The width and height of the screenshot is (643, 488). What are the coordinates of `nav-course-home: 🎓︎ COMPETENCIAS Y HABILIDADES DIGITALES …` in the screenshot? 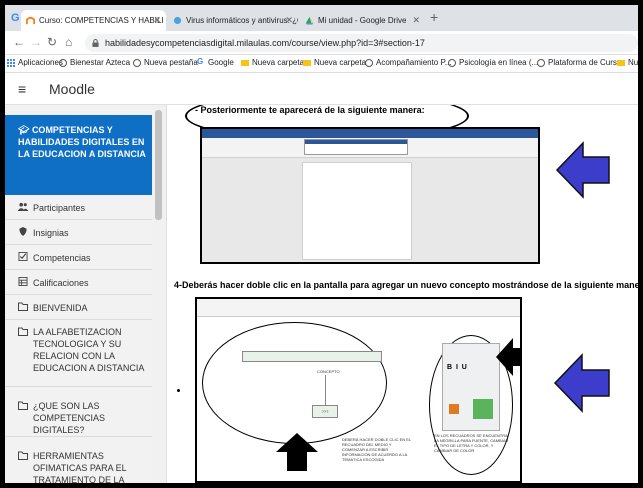 It's located at (78, 155).